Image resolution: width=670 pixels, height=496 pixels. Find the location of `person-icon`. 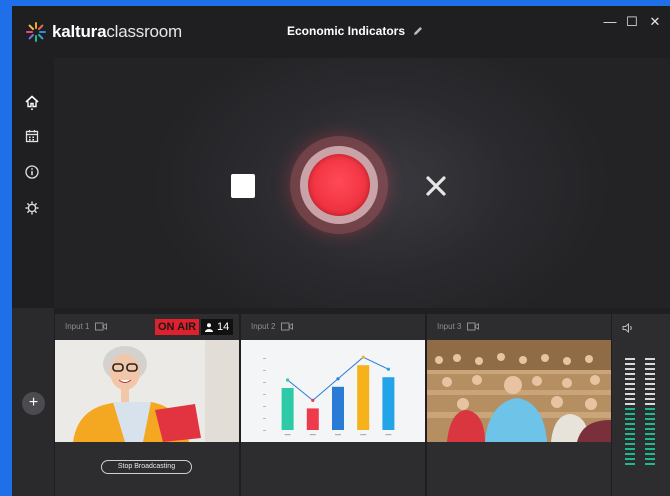

person-icon is located at coordinates (209, 327).